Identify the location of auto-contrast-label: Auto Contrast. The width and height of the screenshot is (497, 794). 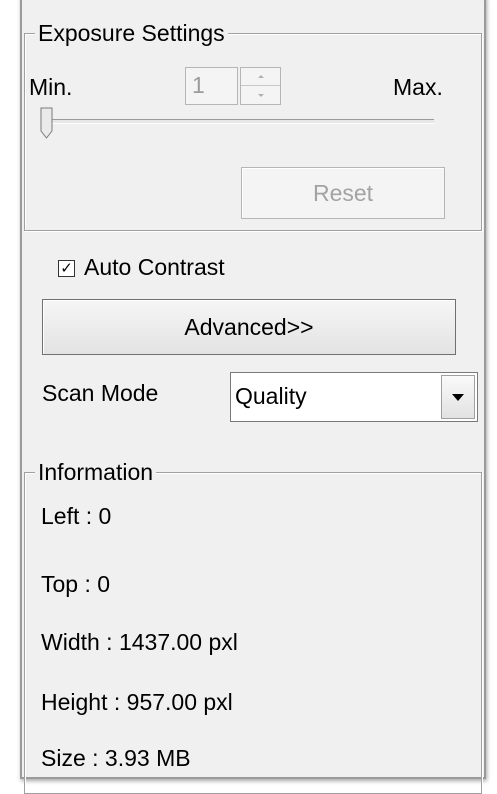
(154, 267).